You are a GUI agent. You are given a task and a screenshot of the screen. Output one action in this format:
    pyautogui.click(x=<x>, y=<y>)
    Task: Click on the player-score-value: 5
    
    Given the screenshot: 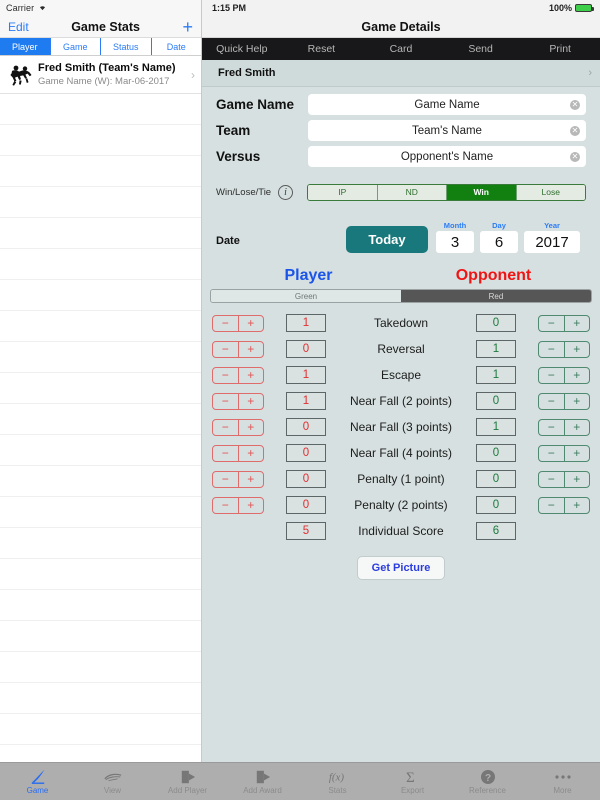 What is the action you would take?
    pyautogui.click(x=306, y=531)
    